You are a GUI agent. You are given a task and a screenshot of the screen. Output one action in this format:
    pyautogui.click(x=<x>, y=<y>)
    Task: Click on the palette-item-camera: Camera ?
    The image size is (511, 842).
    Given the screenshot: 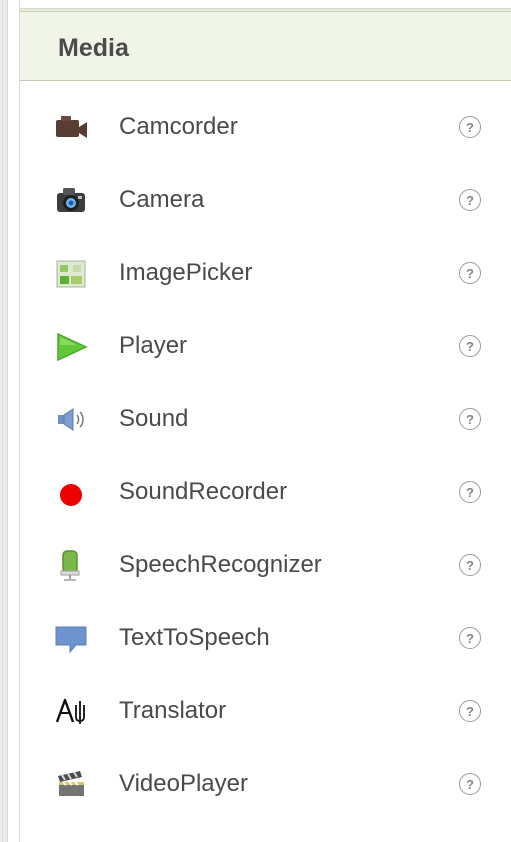 What is the action you would take?
    pyautogui.click(x=265, y=199)
    